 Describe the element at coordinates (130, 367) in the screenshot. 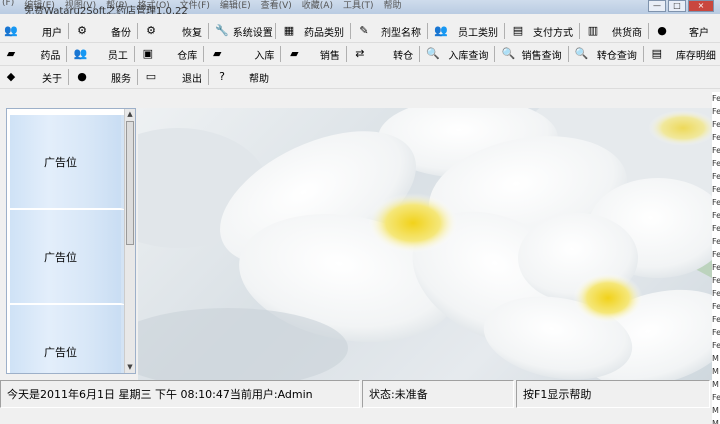

I see `scroll-down-icon: ▼` at that location.